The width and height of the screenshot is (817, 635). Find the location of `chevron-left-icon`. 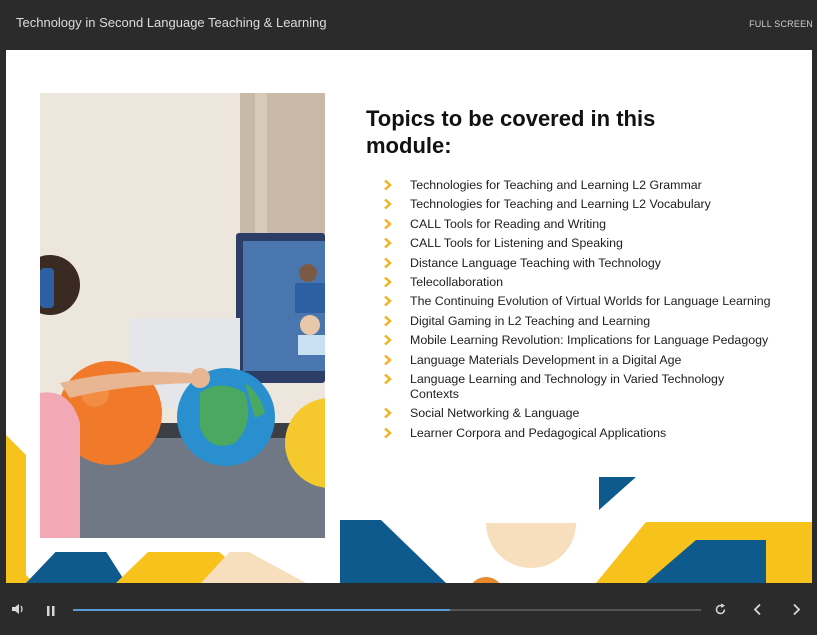

chevron-left-icon is located at coordinates (758, 612).